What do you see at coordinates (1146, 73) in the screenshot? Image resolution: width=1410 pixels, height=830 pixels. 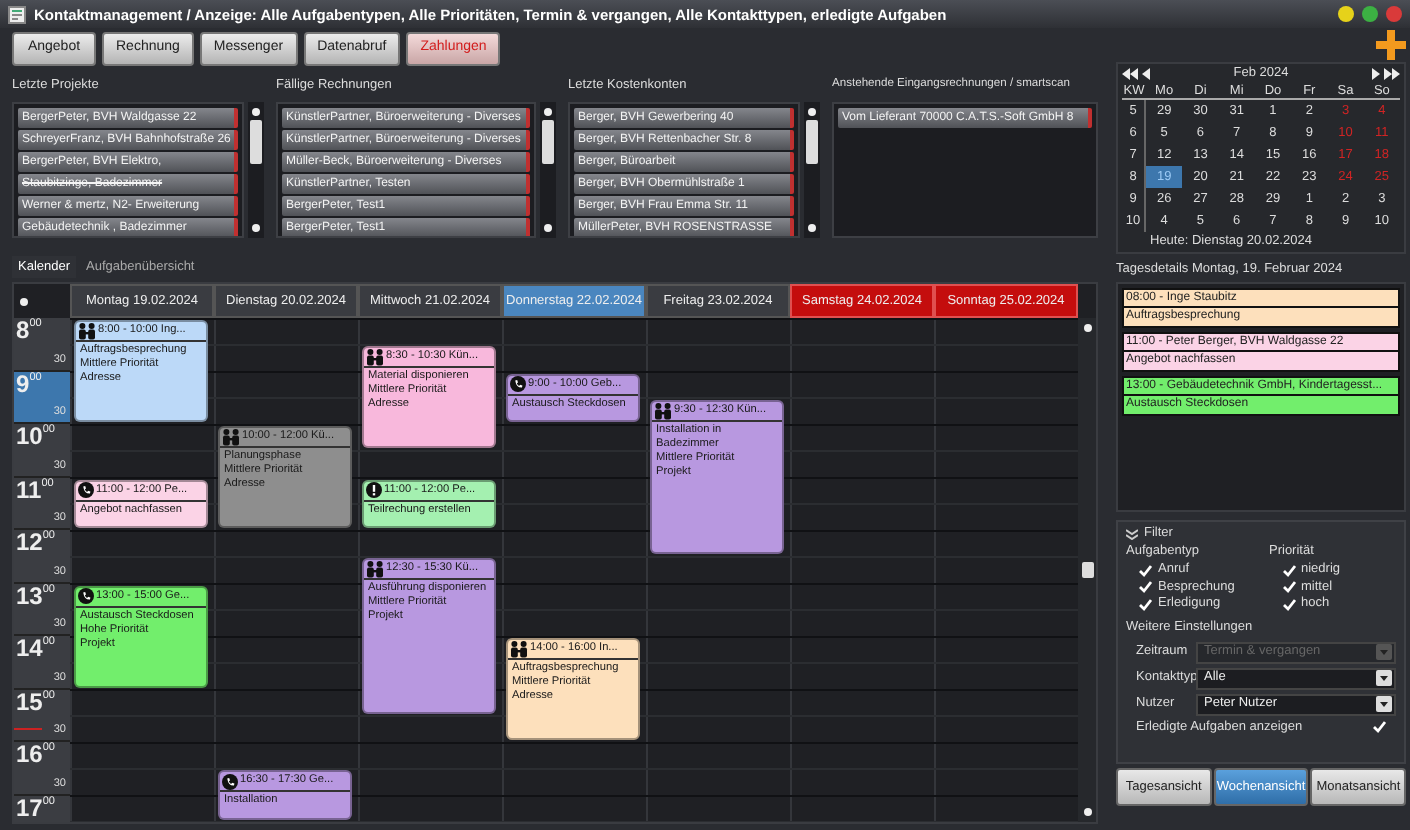 I see `left-icon` at bounding box center [1146, 73].